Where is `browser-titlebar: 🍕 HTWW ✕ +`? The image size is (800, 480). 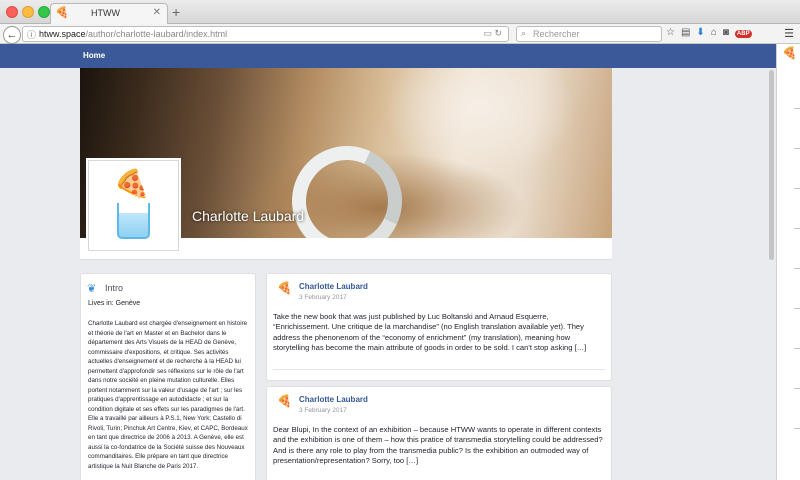 browser-titlebar: 🍕 HTWW ✕ + is located at coordinates (400, 12).